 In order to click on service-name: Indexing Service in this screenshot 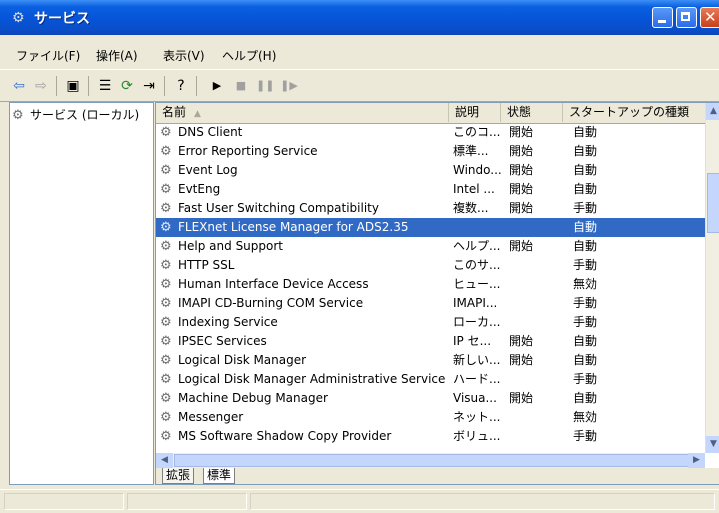, I will do `click(228, 322)`.